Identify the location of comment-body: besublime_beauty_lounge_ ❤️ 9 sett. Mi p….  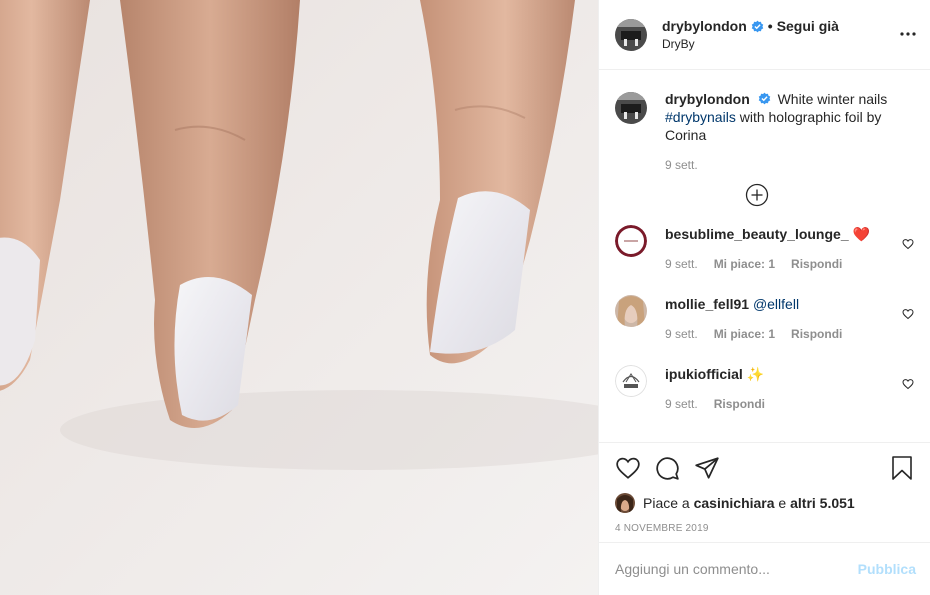
(789, 249).